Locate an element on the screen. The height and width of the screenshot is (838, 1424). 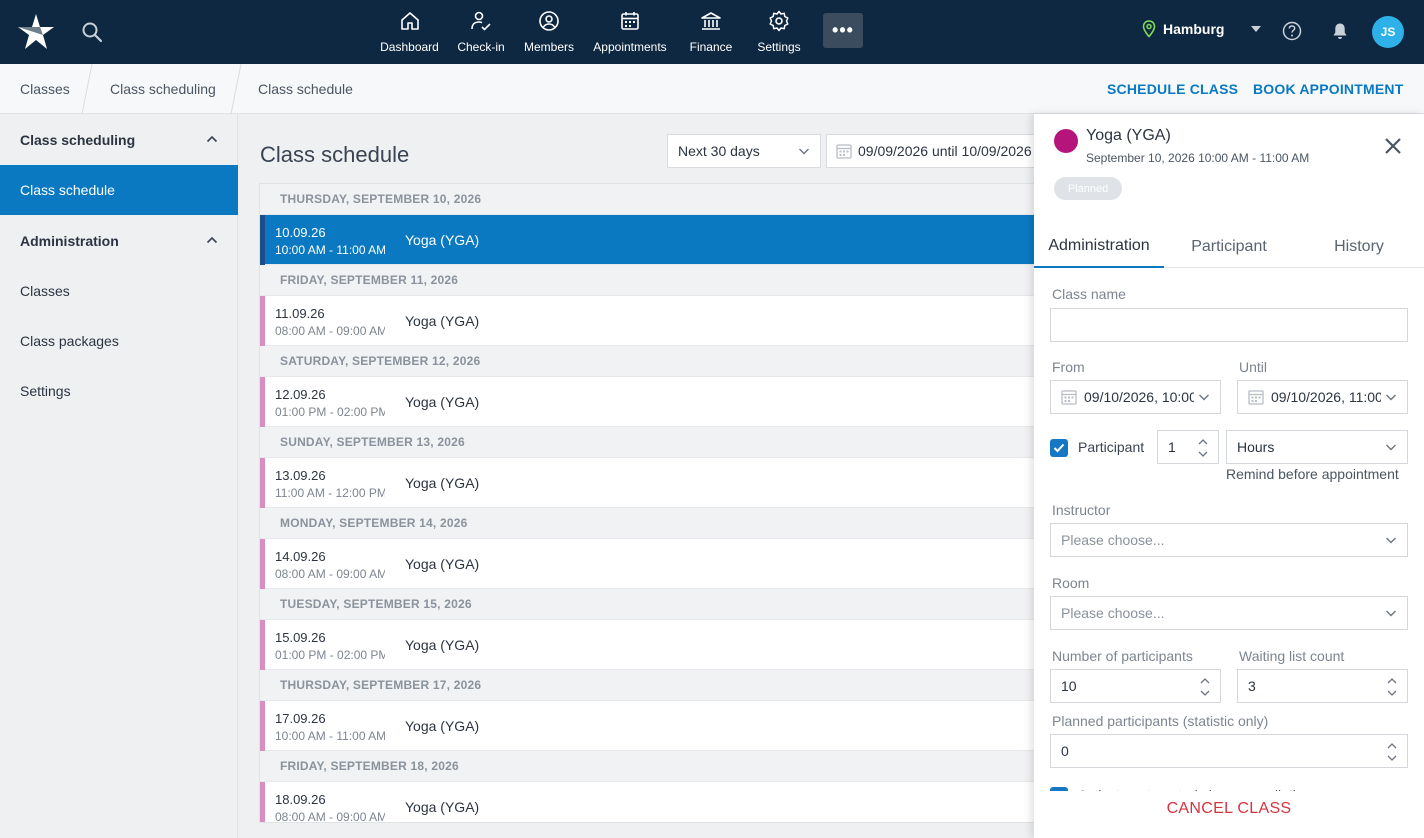
class-row: 17.09.26 10:00 AM - 11:00 AM Yoga (YGA) is located at coordinates (647, 726).